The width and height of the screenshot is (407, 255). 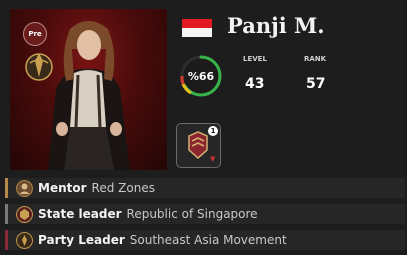 I want to click on role-title: Party Leader, so click(x=81, y=240).